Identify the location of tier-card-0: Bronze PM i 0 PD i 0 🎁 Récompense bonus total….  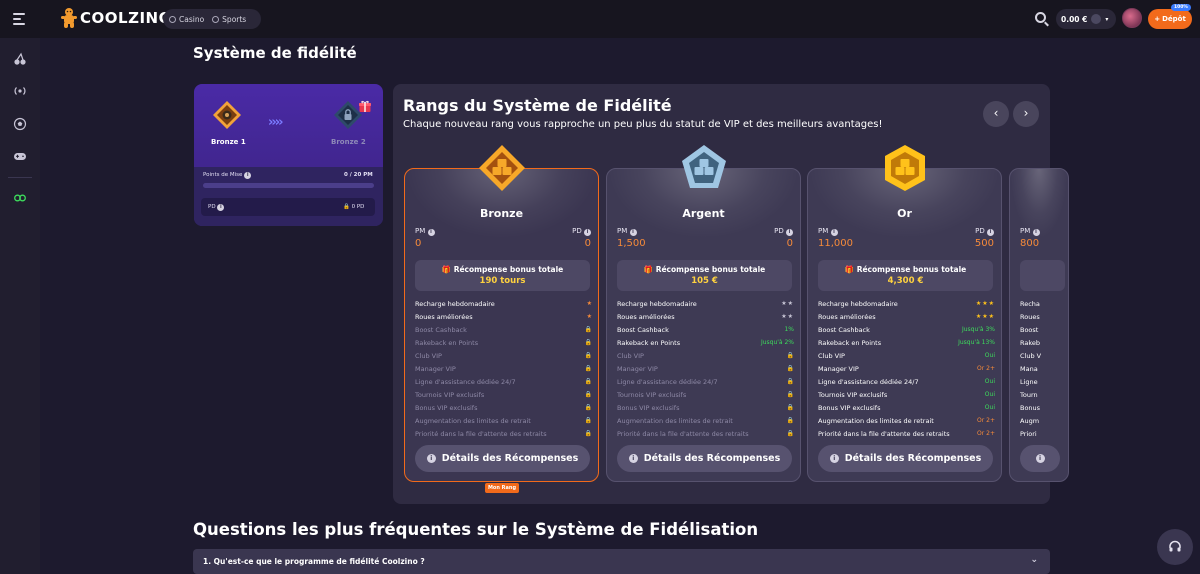
(501, 313).